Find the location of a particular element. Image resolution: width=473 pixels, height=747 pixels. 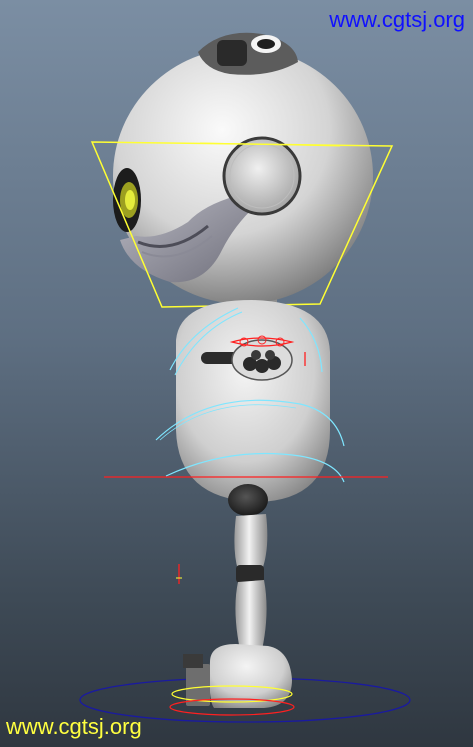

torso is located at coordinates (253, 401).